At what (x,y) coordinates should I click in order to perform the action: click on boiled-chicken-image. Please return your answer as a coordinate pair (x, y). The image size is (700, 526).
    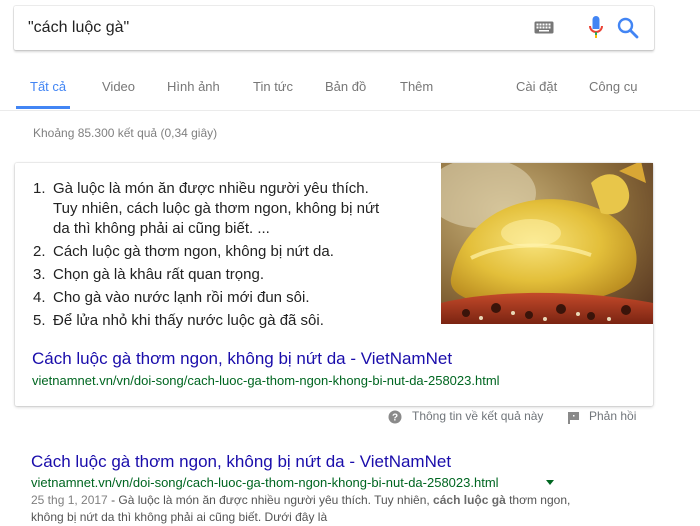
    Looking at the image, I should click on (547, 243).